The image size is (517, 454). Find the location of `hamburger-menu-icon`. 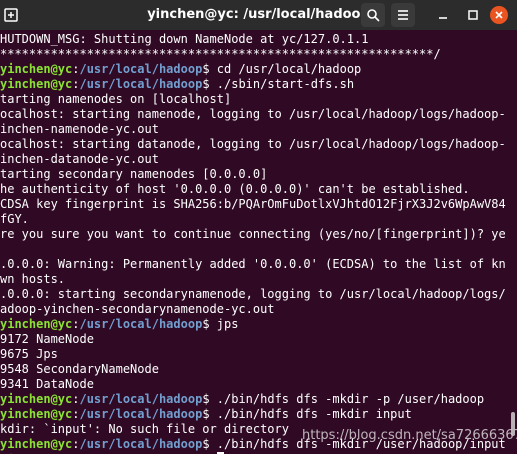

hamburger-menu-icon is located at coordinates (403, 15).